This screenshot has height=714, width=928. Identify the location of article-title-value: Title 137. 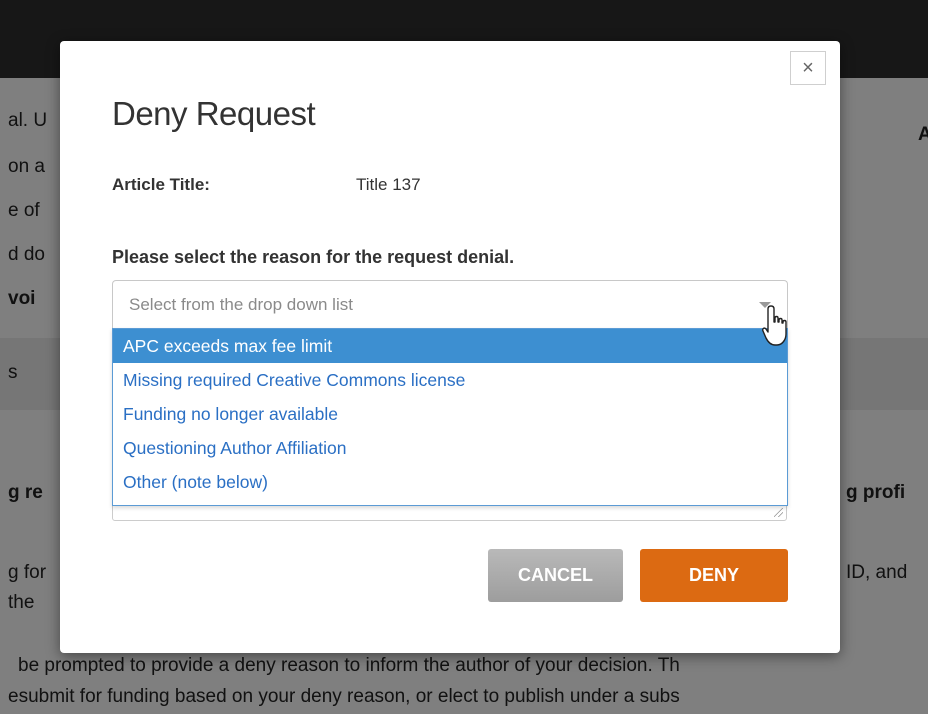
(388, 184).